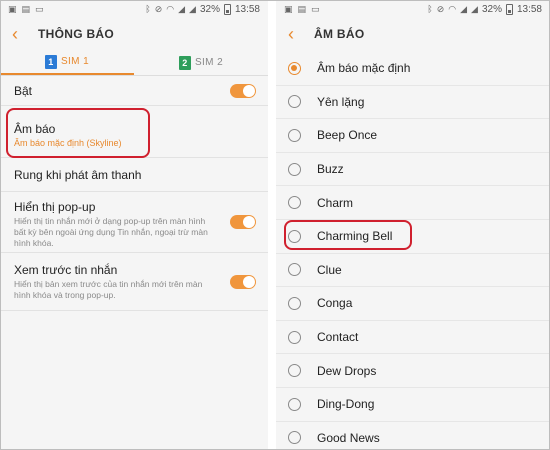 The width and height of the screenshot is (550, 450). What do you see at coordinates (364, 68) in the screenshot?
I see `ringtone-label: Âm báo mặc định` at bounding box center [364, 68].